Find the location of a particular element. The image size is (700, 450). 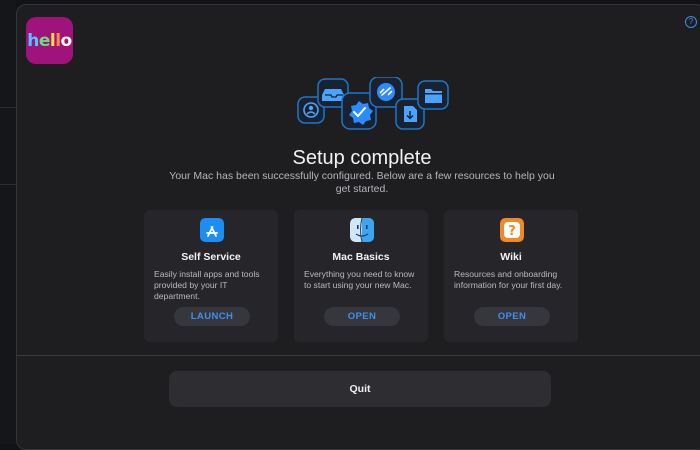

card-title: Mac Basics is located at coordinates (361, 257).